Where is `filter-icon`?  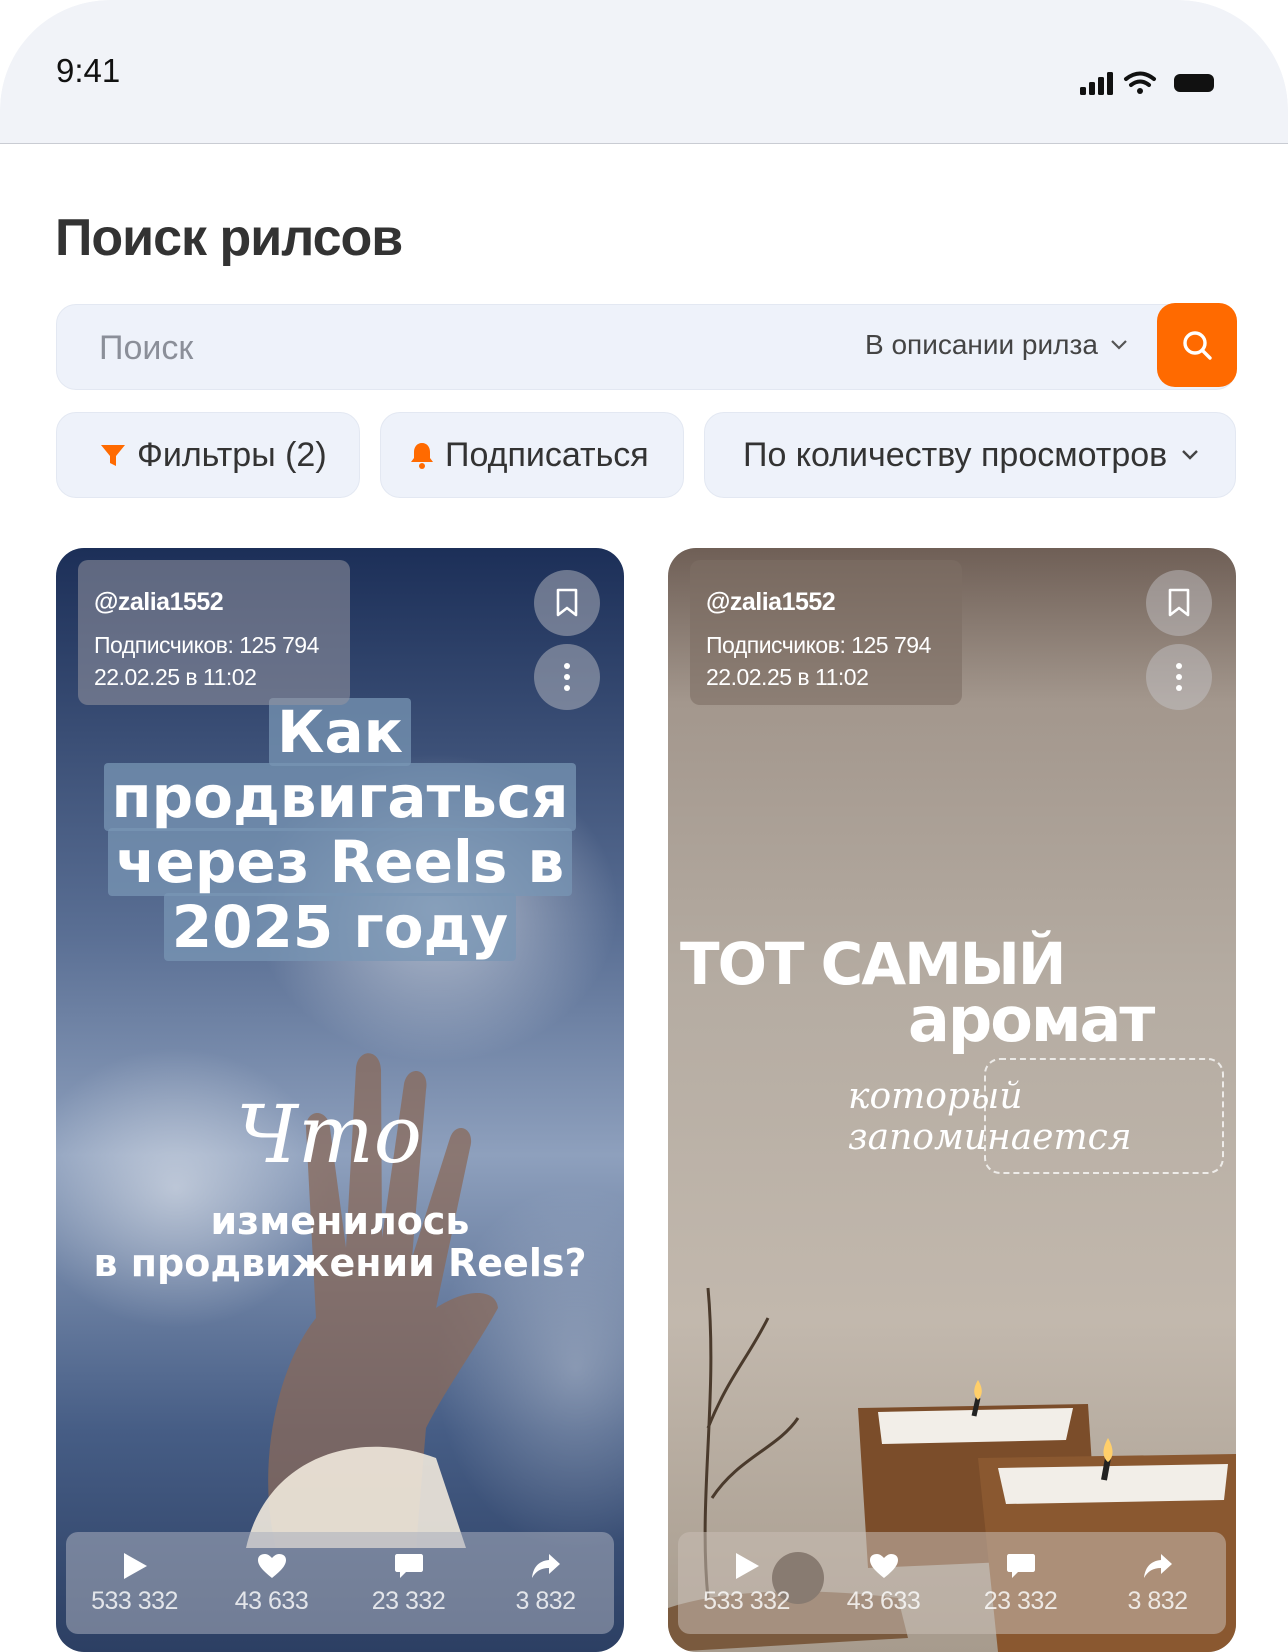 filter-icon is located at coordinates (113, 455).